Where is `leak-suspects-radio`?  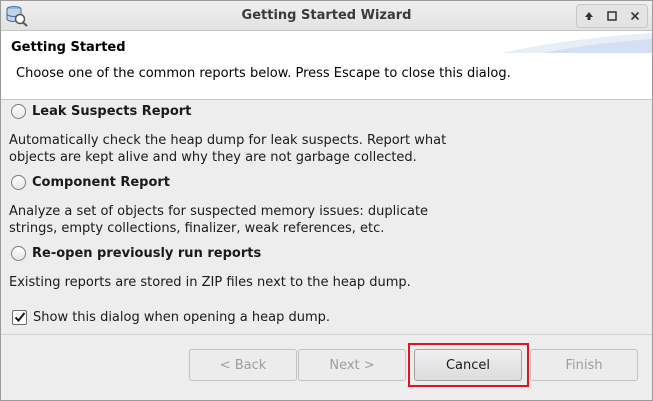 leak-suspects-radio is located at coordinates (18, 111).